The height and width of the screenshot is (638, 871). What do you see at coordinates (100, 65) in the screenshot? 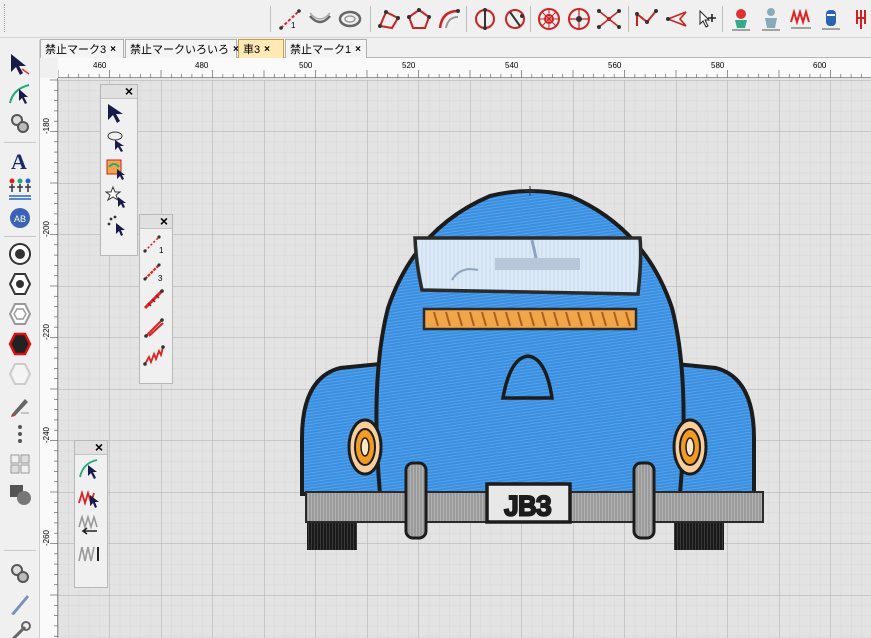
I see `ruler-label: 460` at bounding box center [100, 65].